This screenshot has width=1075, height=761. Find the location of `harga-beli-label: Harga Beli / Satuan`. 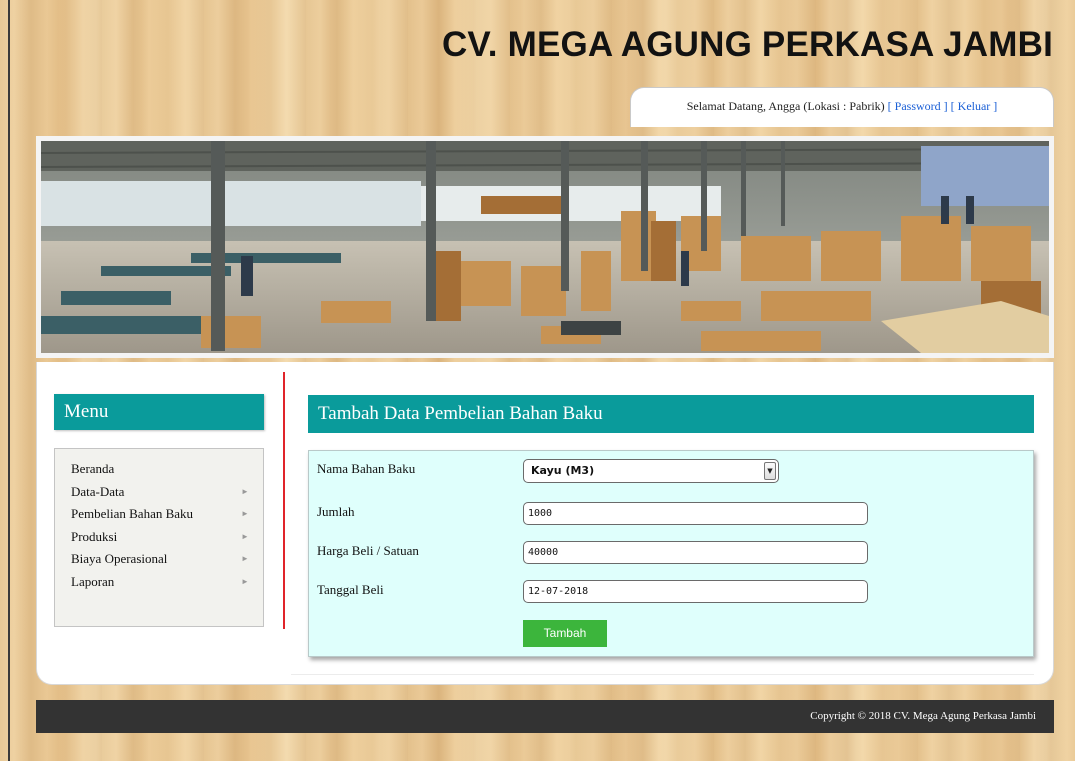

harga-beli-label: Harga Beli / Satuan is located at coordinates (368, 550).